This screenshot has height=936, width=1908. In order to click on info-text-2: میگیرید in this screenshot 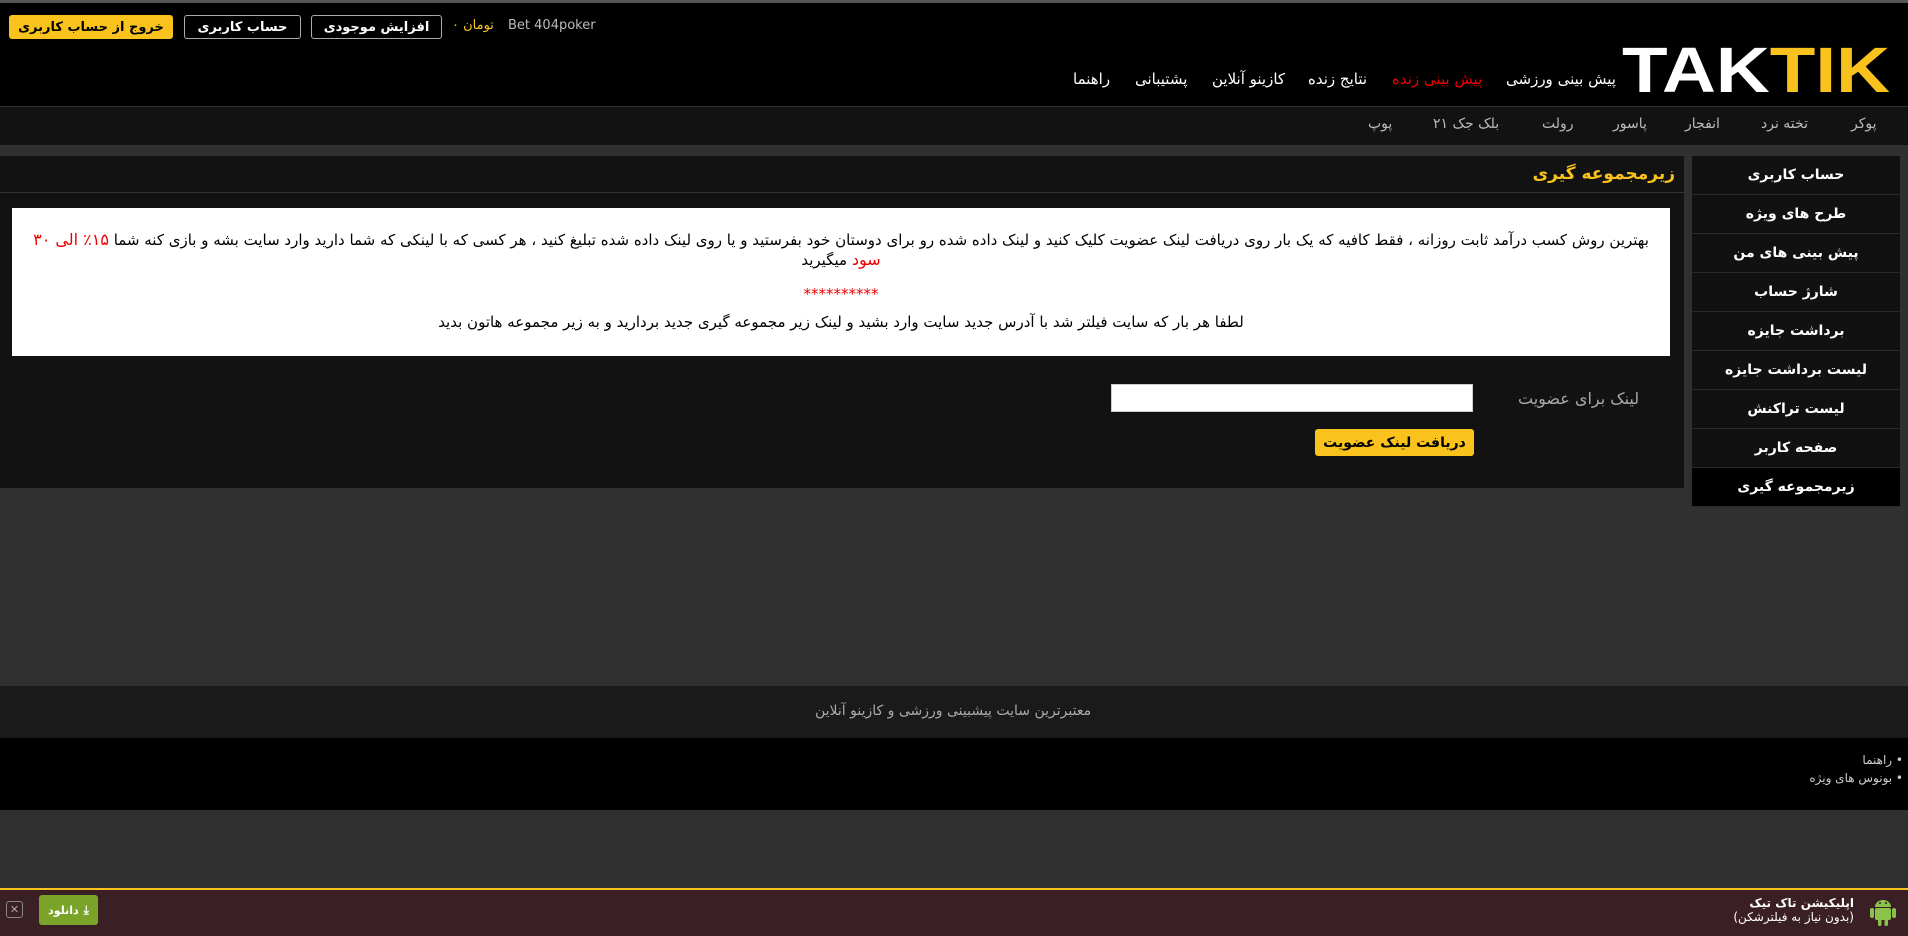, I will do `click(824, 260)`.